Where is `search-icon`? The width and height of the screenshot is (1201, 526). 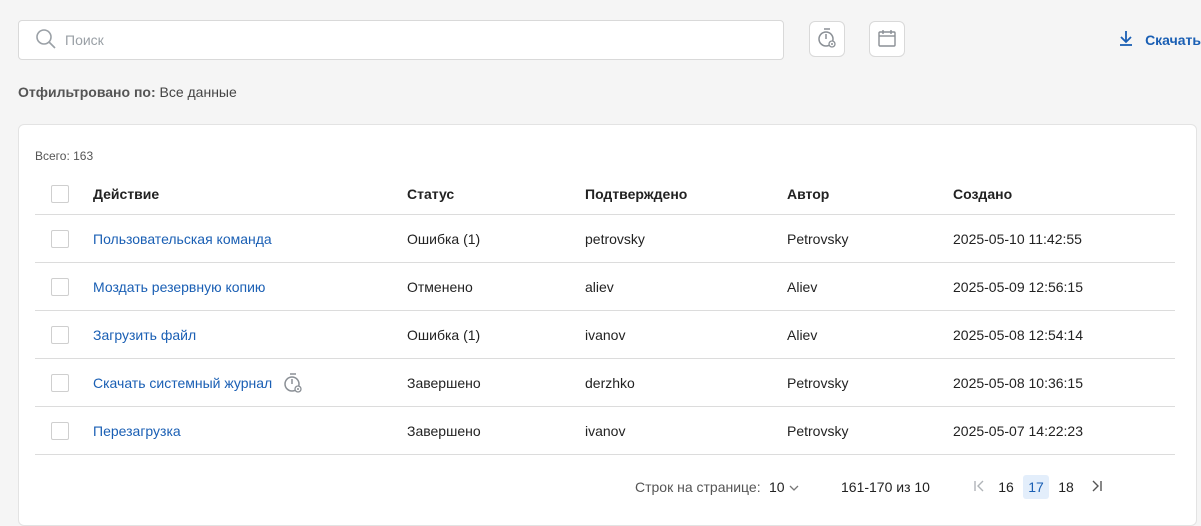
search-icon is located at coordinates (46, 40).